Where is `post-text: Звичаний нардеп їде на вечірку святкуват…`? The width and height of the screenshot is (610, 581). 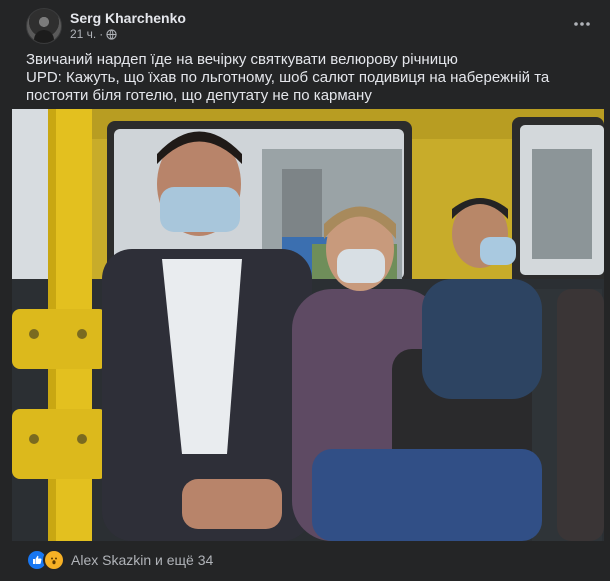
post-text: Звичаний нардеп їде на вечірку святкуват… is located at coordinates (311, 78).